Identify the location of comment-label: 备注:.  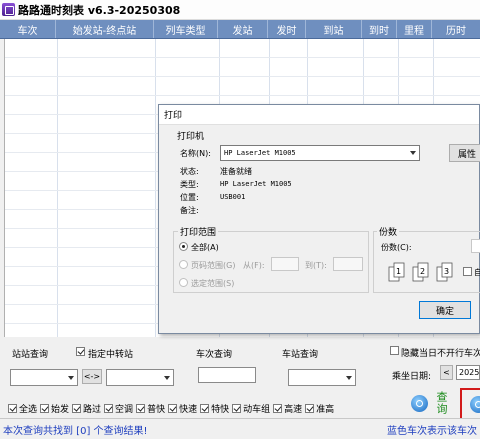
(189, 210).